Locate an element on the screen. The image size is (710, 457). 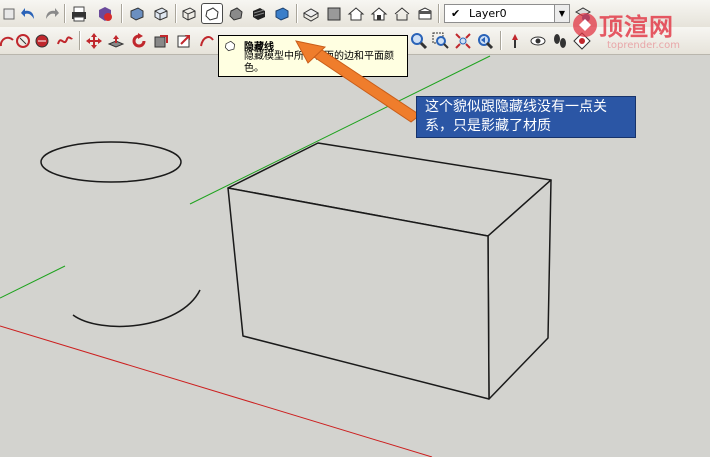
annotation-callout: 这个貌似跟隐藏线没有一点关系，只是影藏了材质 is located at coordinates (526, 117).